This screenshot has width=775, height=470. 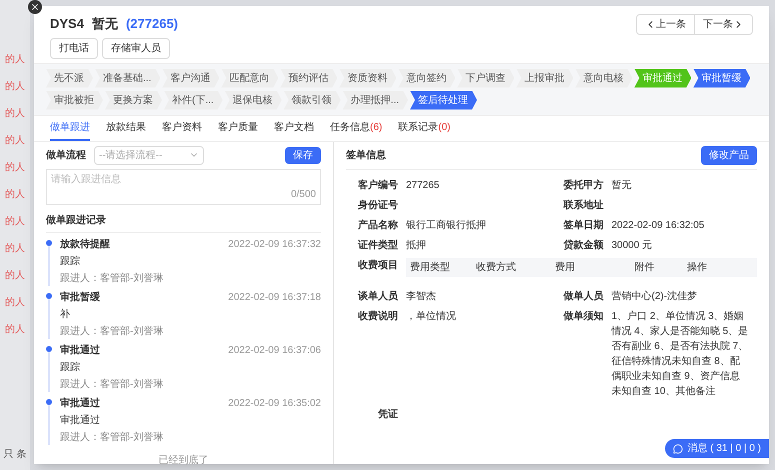 I want to click on tab: 任务信息(6), so click(x=356, y=128).